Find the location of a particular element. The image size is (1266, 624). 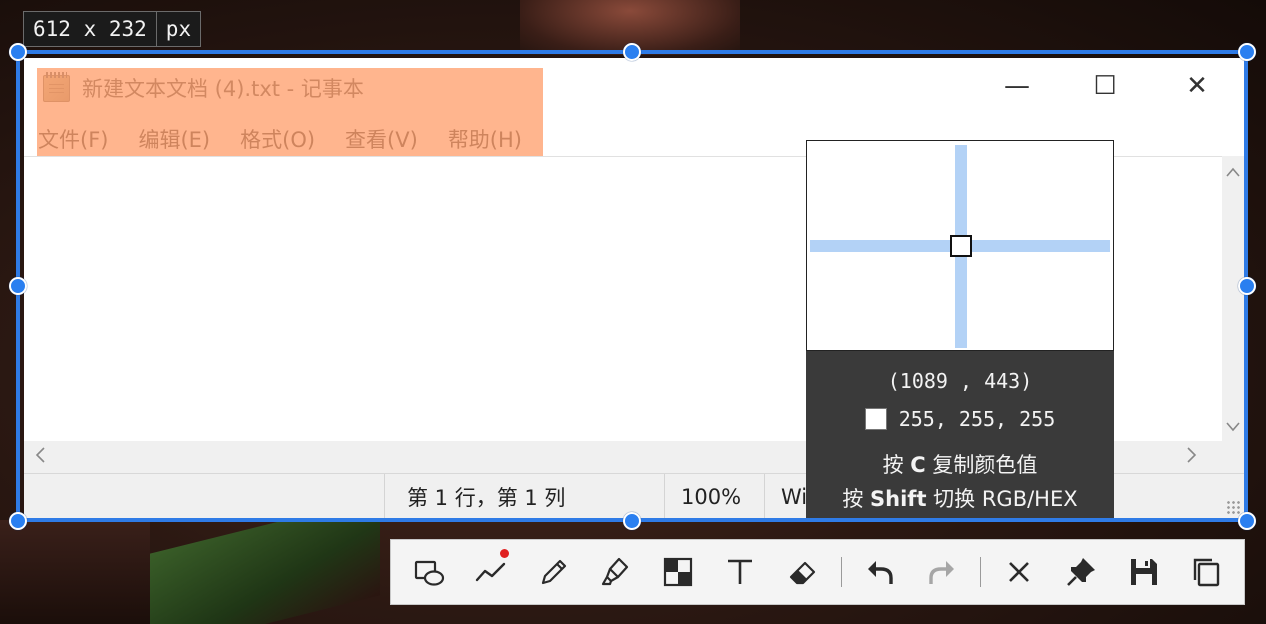

close-icon: ✕ is located at coordinates (1197, 86).